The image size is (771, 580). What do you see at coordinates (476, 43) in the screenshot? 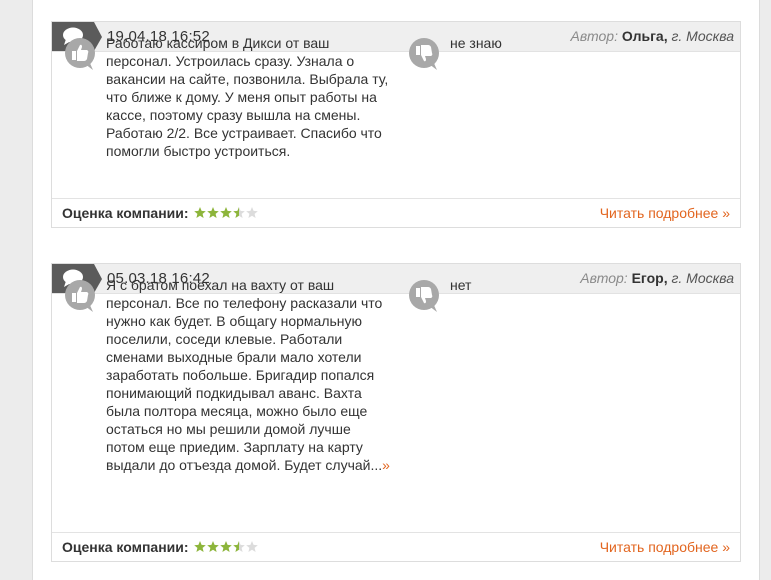
I see `negative-text: не знаю` at bounding box center [476, 43].